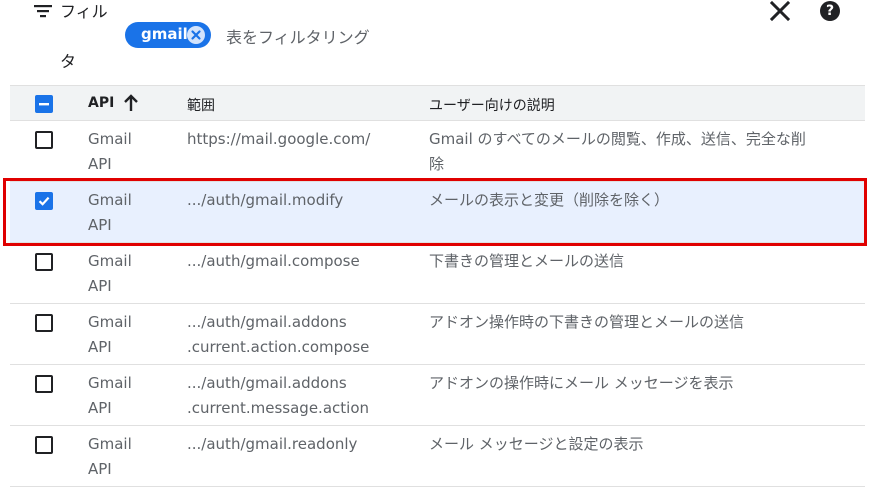 This screenshot has width=878, height=487. What do you see at coordinates (43, 11) in the screenshot?
I see `filter-icon` at bounding box center [43, 11].